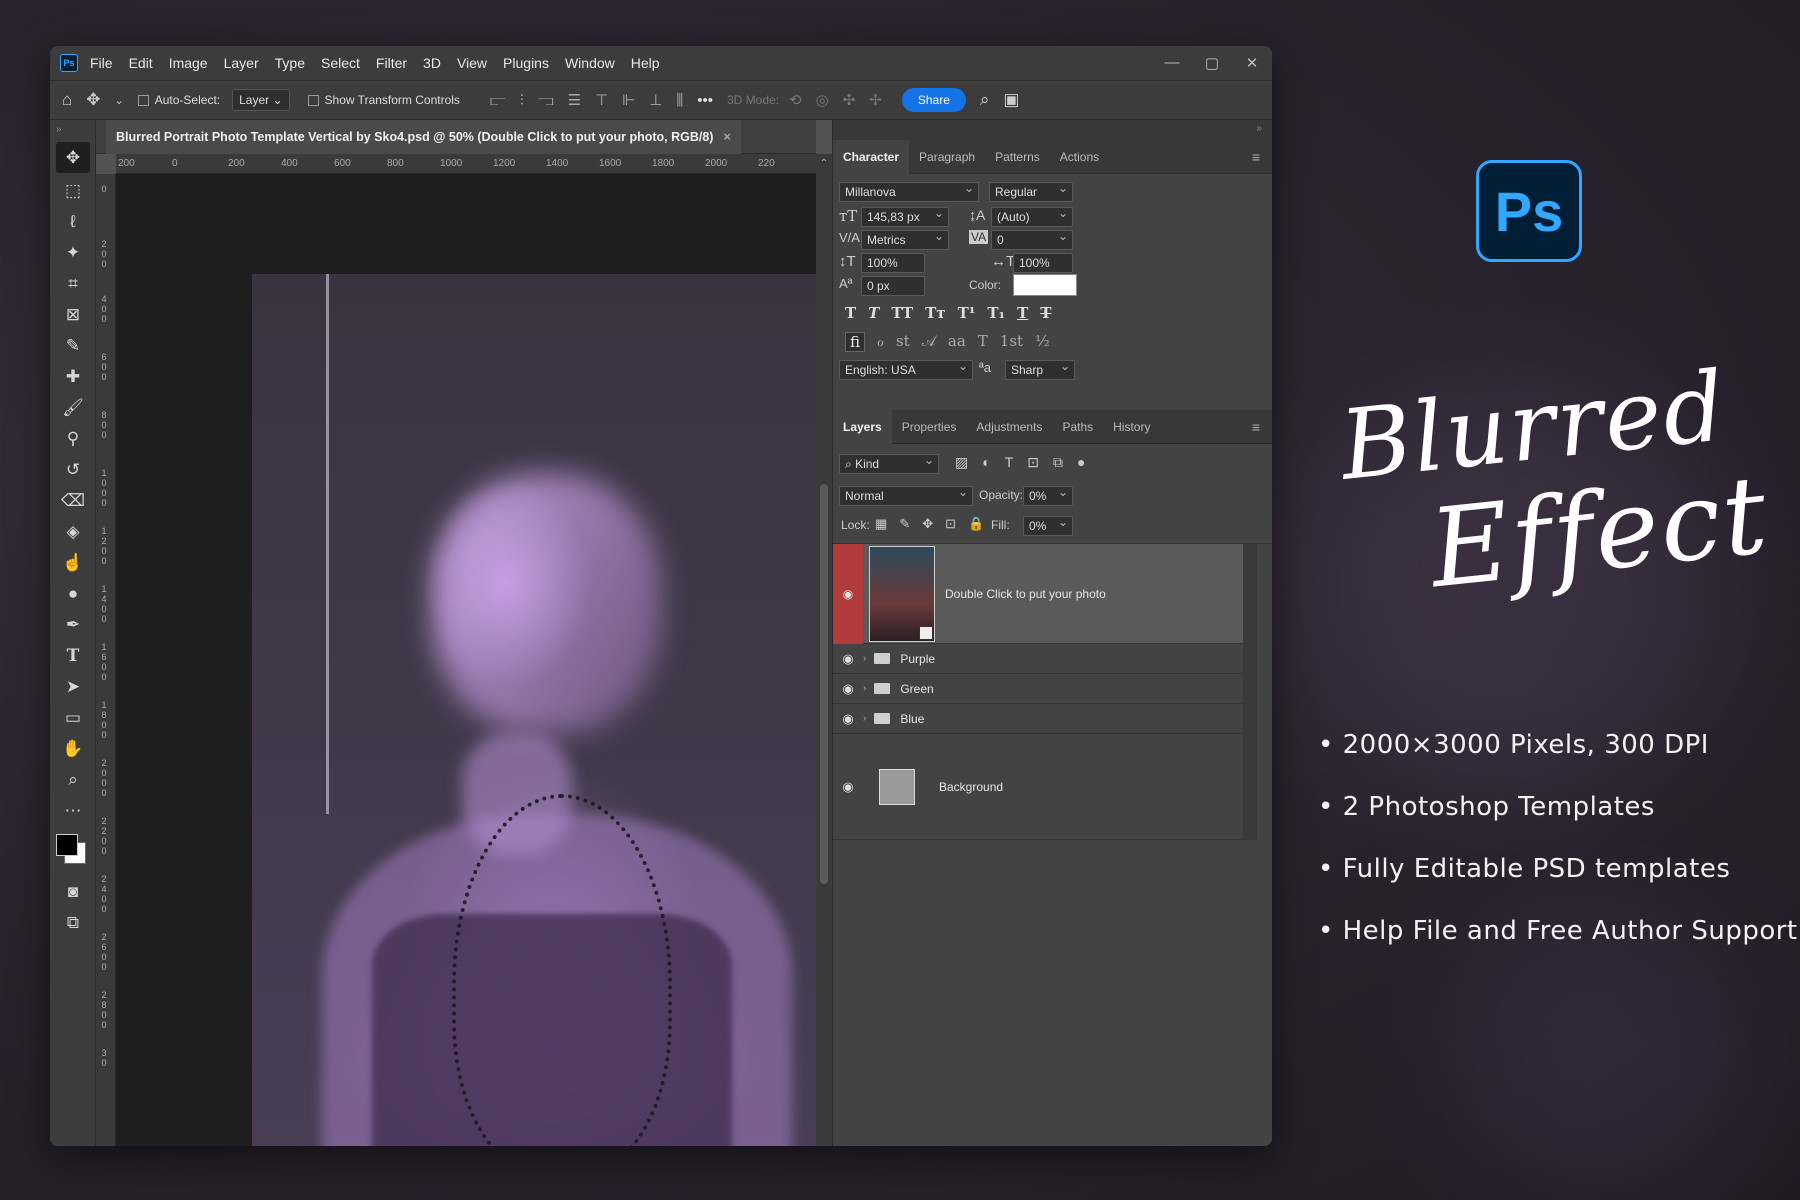  What do you see at coordinates (1038, 719) in the screenshot?
I see `layer-row-blue: ◉ › Blue` at bounding box center [1038, 719].